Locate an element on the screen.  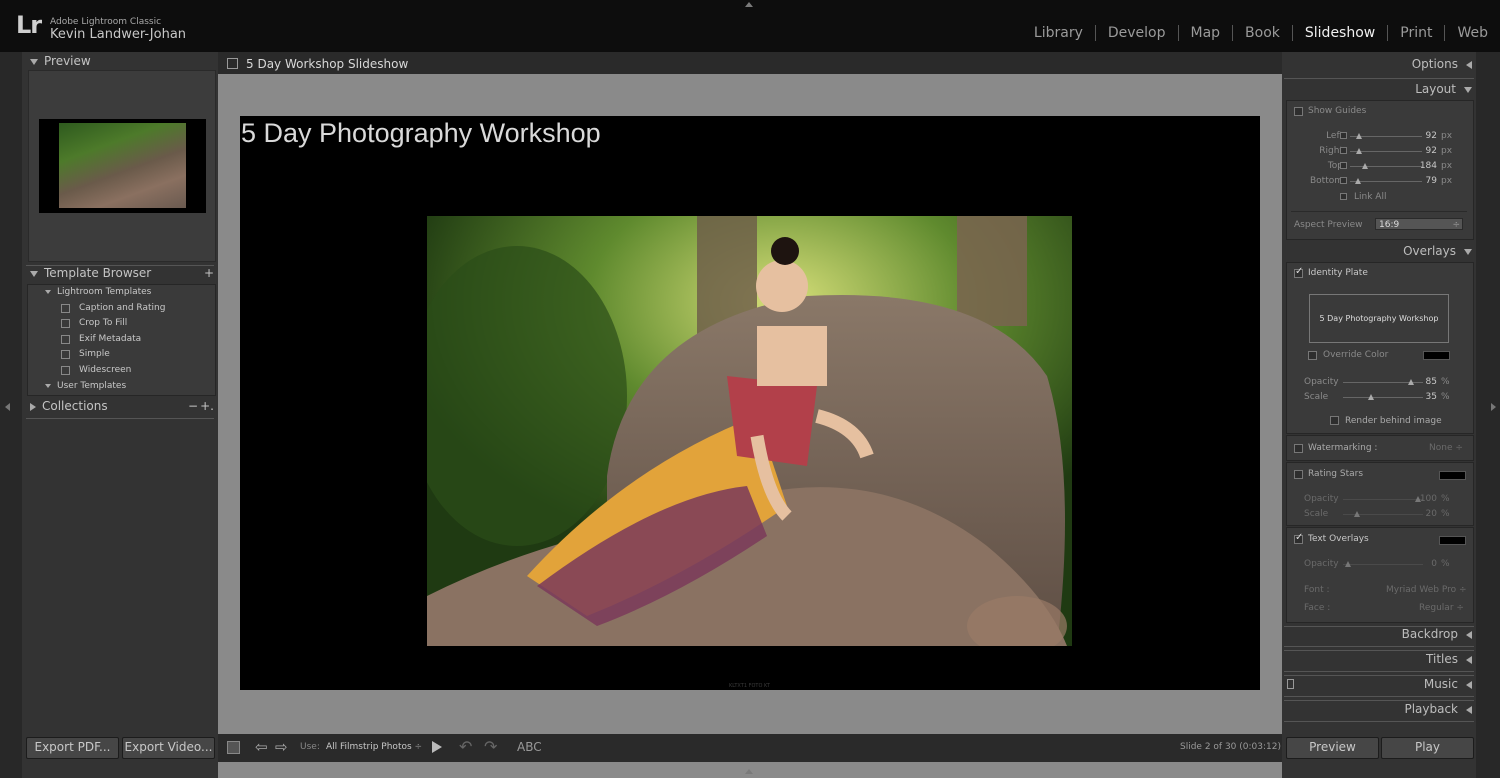
music-header: Music is located at coordinates (1448, 684).